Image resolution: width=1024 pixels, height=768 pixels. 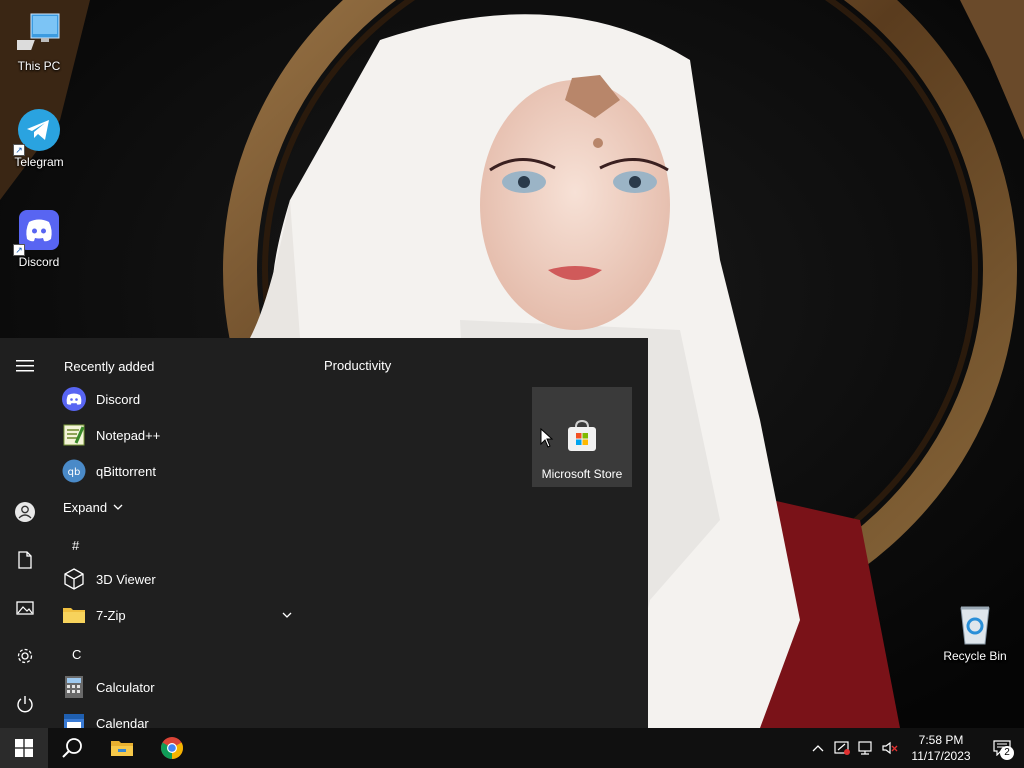 I want to click on expand-label: Expand, so click(x=85, y=507).